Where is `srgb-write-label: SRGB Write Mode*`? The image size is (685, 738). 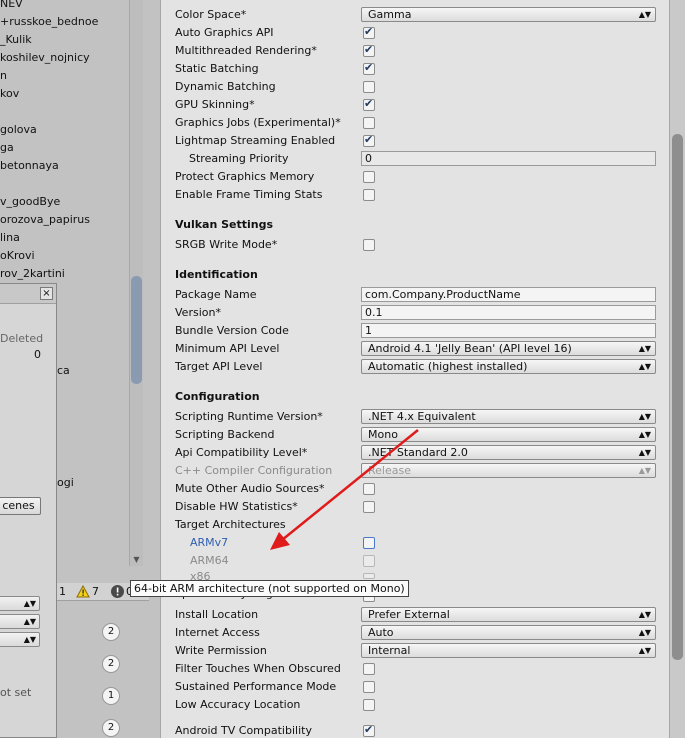
srgb-write-label: SRGB Write Mode* is located at coordinates (226, 244).